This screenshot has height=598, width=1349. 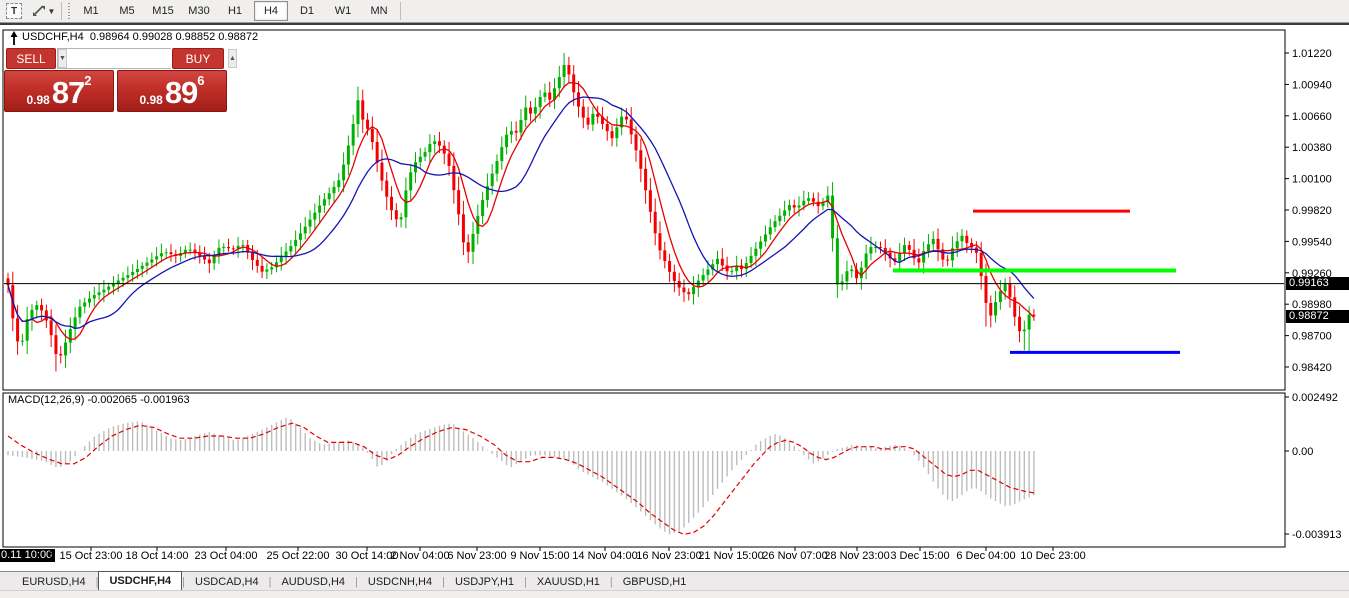 What do you see at coordinates (127, 11) in the screenshot?
I see `timeframe-button-m5: M5` at bounding box center [127, 11].